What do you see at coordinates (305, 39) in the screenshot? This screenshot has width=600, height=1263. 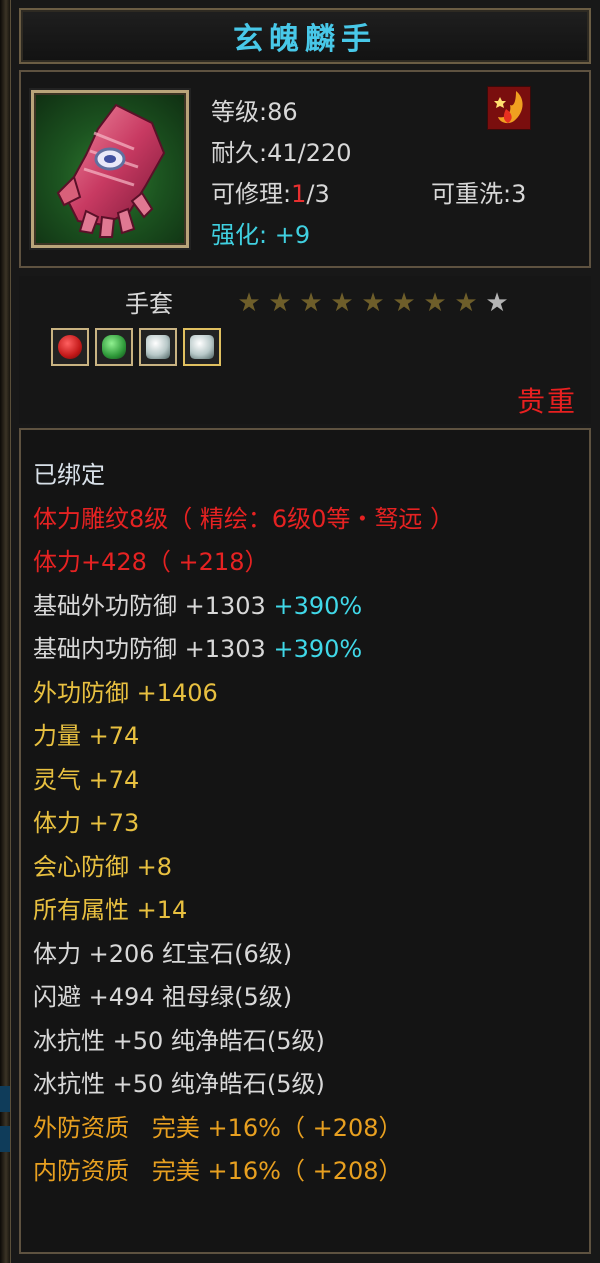 I see `item-name: 玄魄麟手` at bounding box center [305, 39].